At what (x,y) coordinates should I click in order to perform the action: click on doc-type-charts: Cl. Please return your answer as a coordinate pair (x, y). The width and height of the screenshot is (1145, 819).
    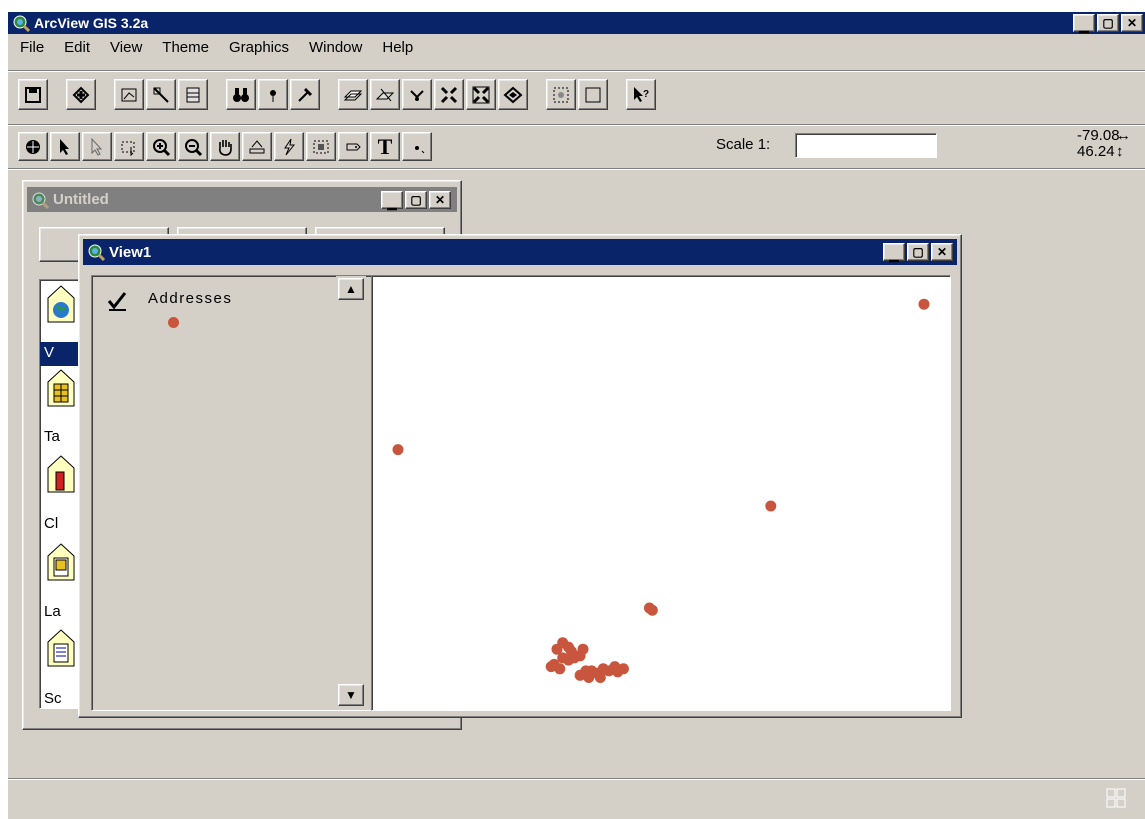
    Looking at the image, I should click on (51, 523).